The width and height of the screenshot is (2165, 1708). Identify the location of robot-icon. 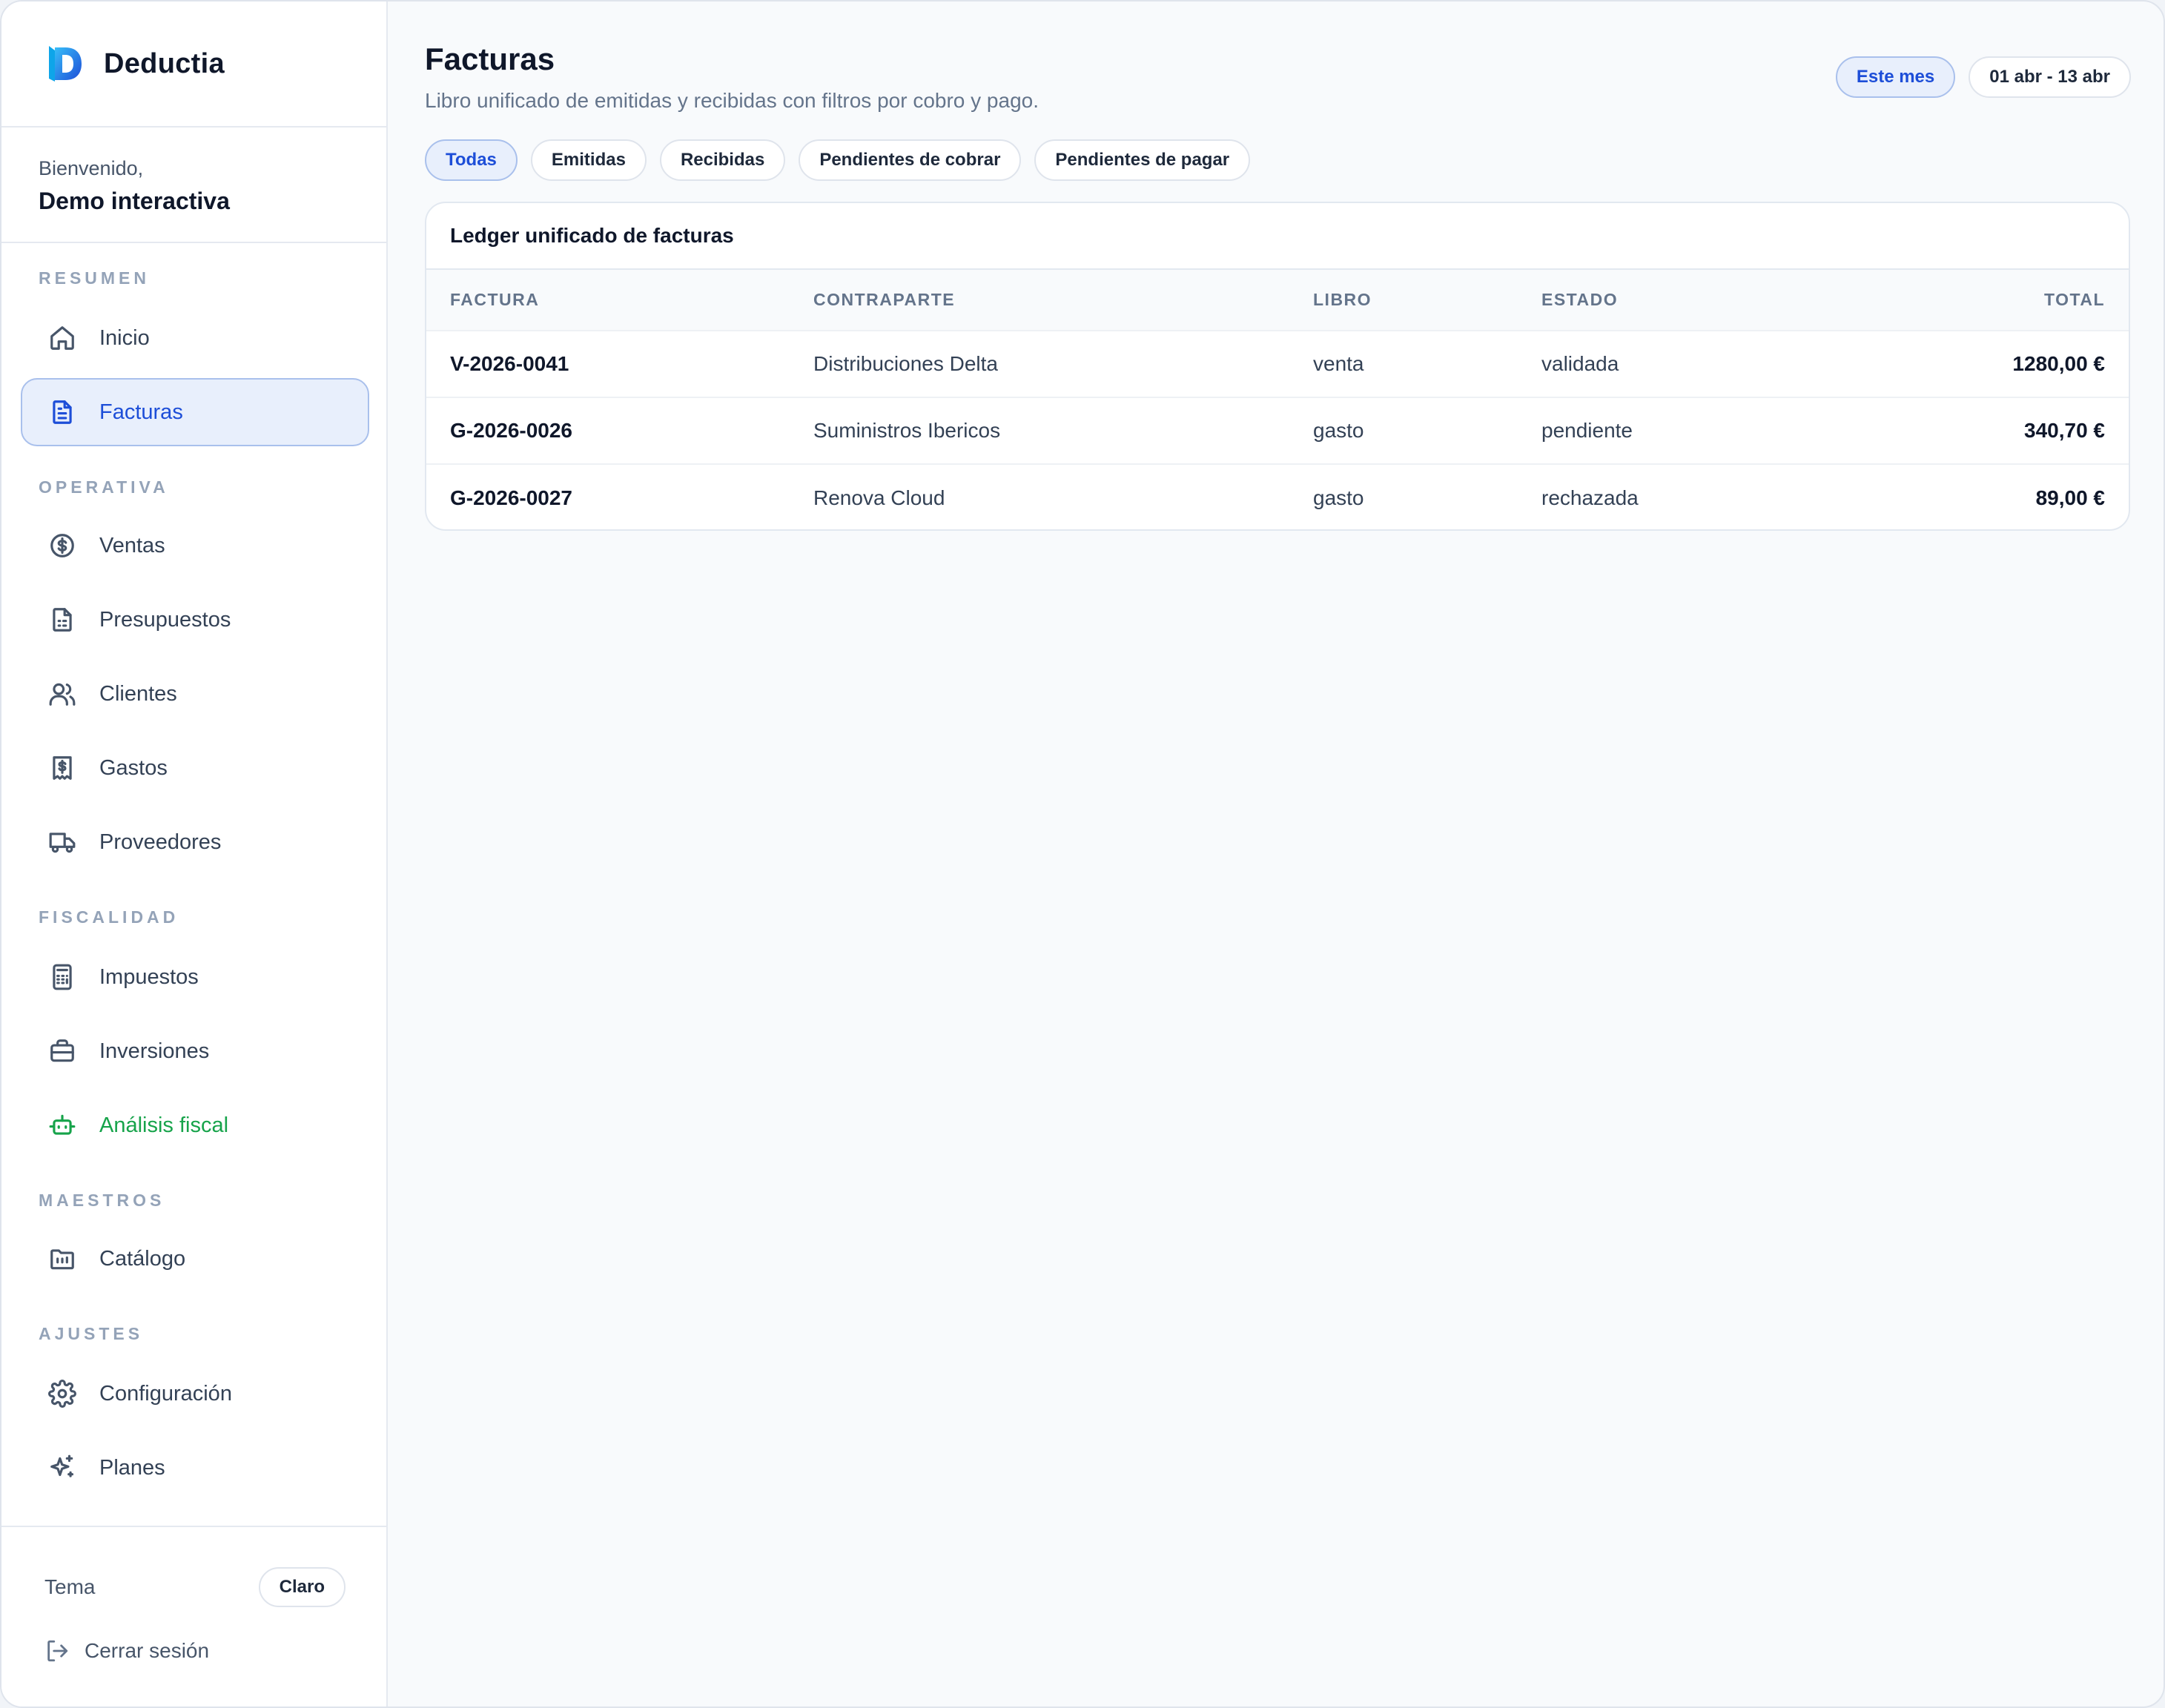
(62, 1125).